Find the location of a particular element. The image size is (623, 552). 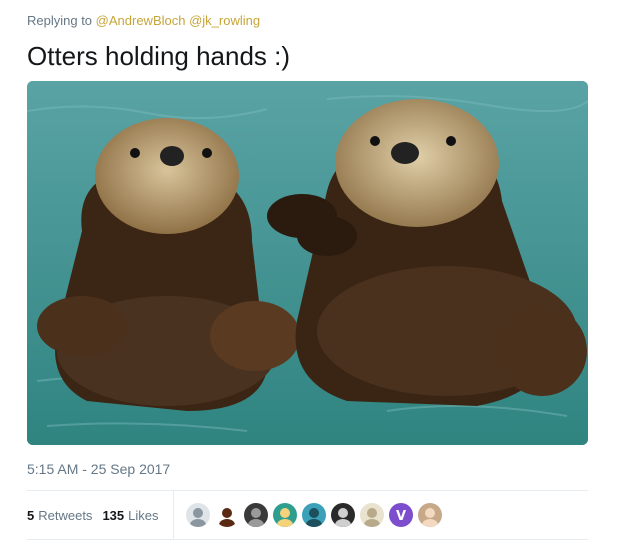

portrait-blonde-icon is located at coordinates (430, 517).